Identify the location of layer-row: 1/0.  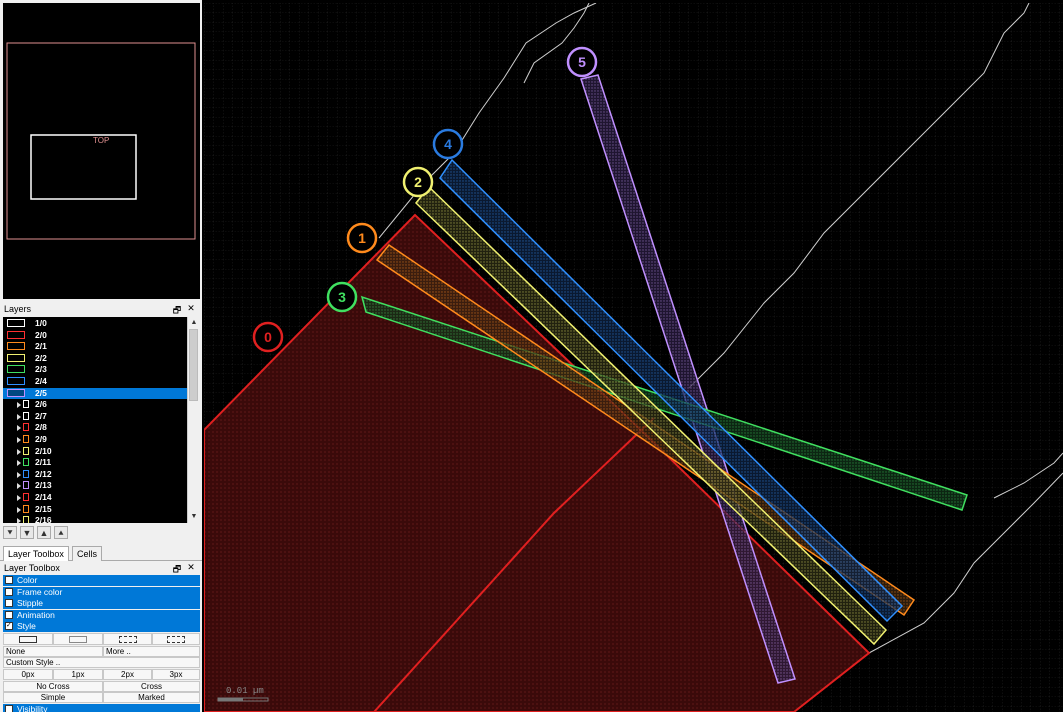
(95, 324).